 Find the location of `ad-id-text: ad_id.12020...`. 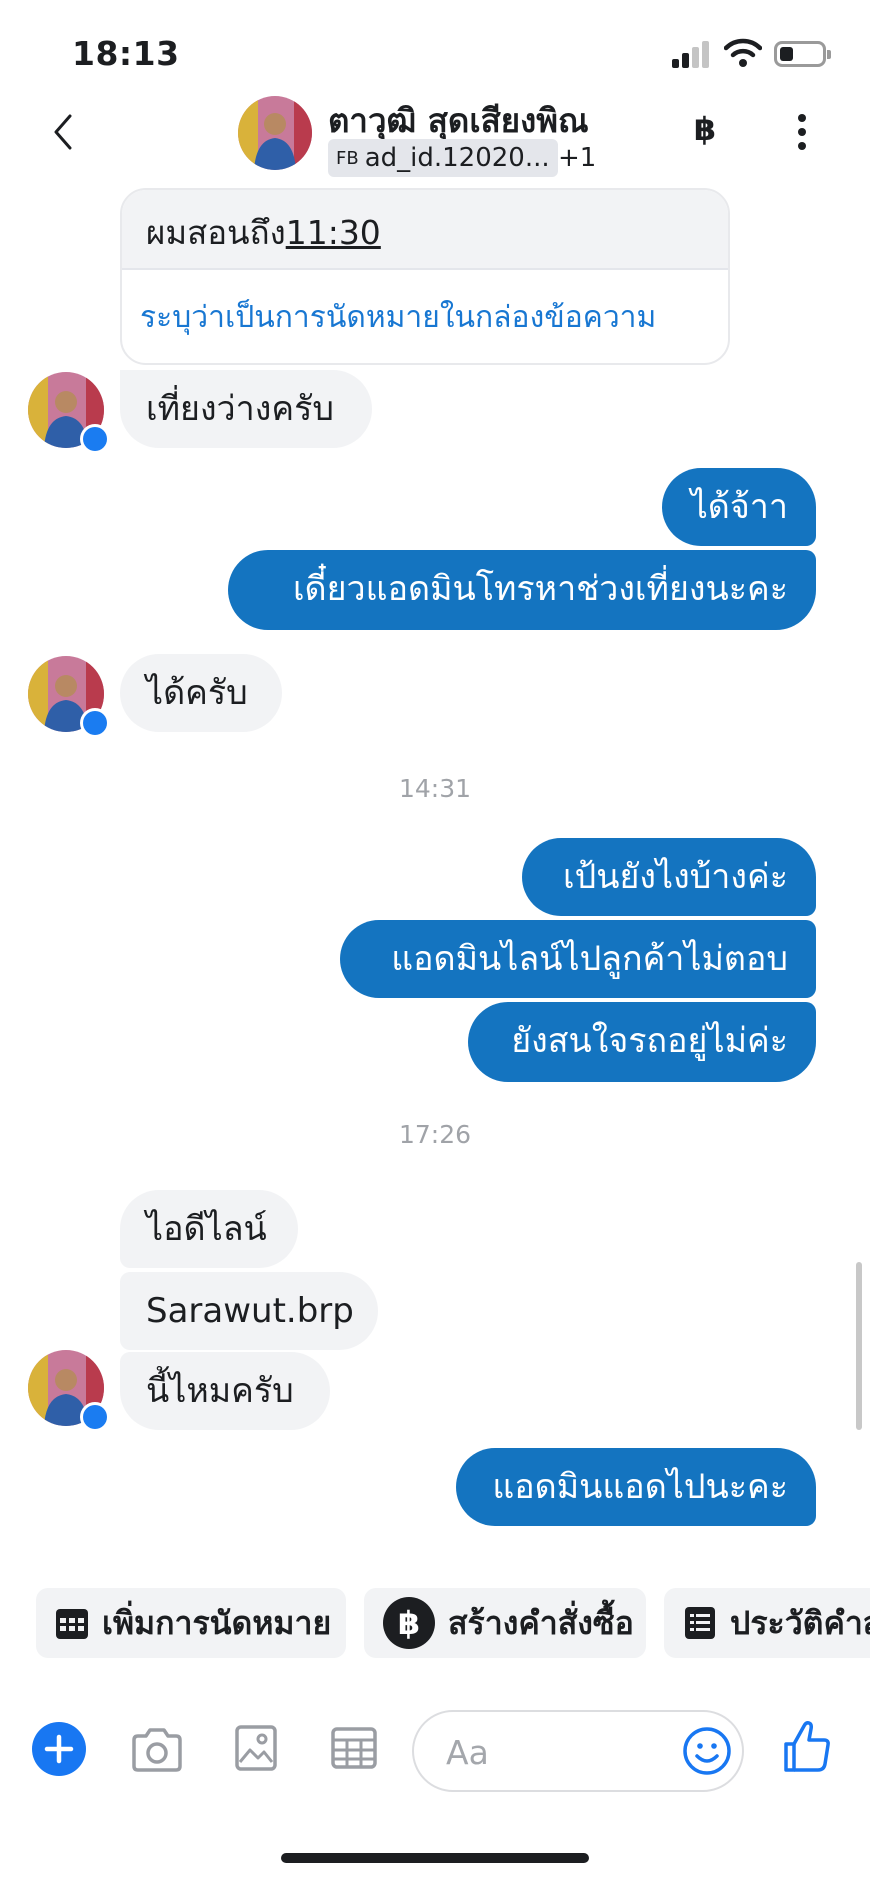

ad-id-text: ad_id.12020... is located at coordinates (457, 158).